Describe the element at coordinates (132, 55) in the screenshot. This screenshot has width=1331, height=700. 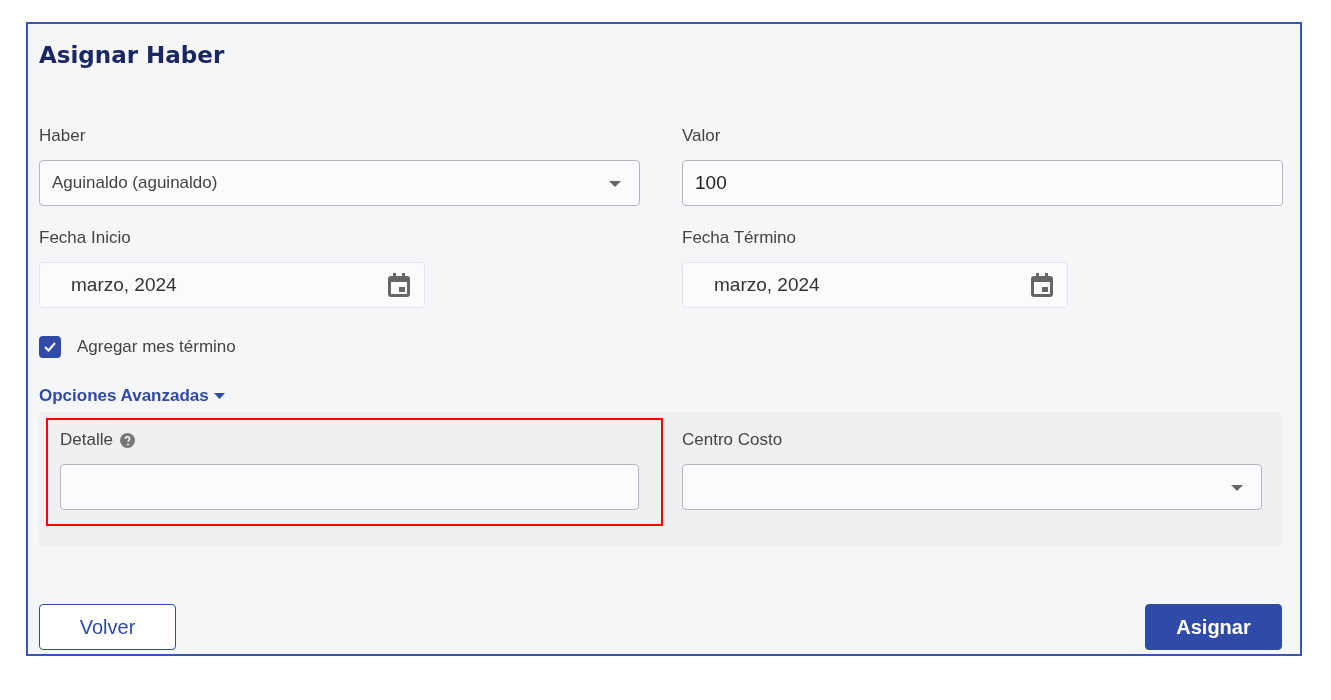
I see `form-title: Asignar Haber` at that location.